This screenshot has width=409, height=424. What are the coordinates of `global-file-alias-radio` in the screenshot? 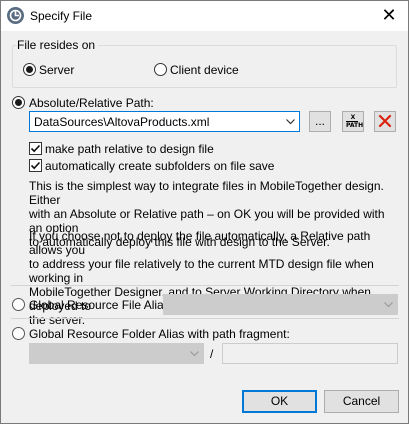 It's located at (18, 304).